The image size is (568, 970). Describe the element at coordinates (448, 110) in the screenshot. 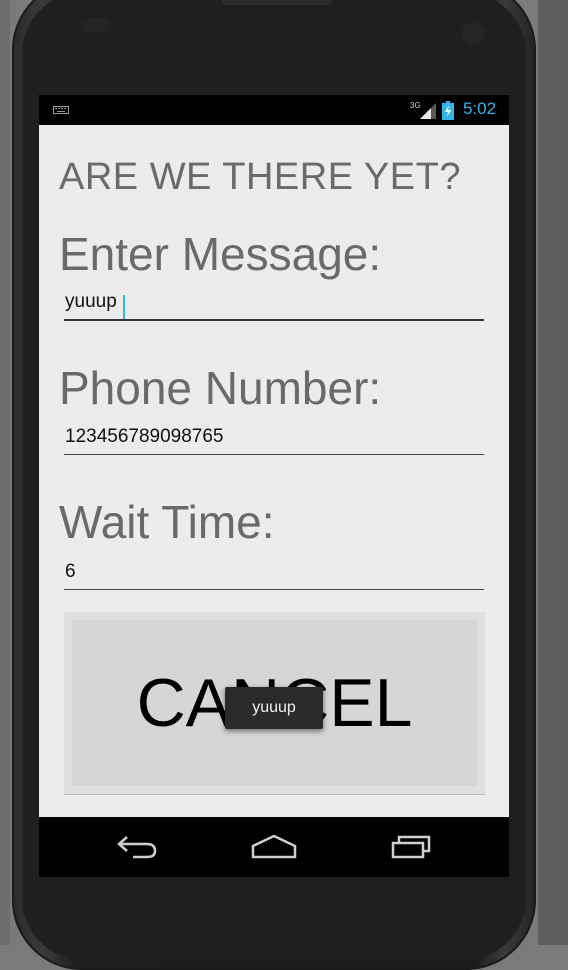

I see `battery-icon` at that location.